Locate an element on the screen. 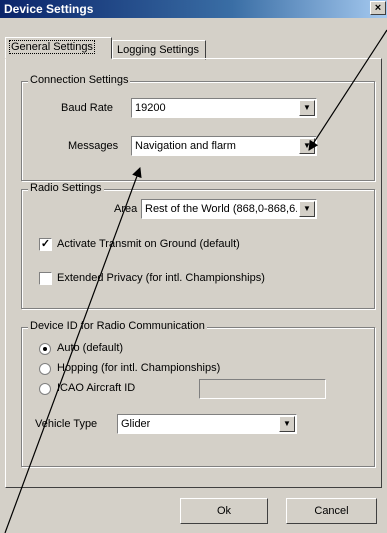 The height and width of the screenshot is (533, 387). tab-general-settings-label: General Settings is located at coordinates (52, 47).